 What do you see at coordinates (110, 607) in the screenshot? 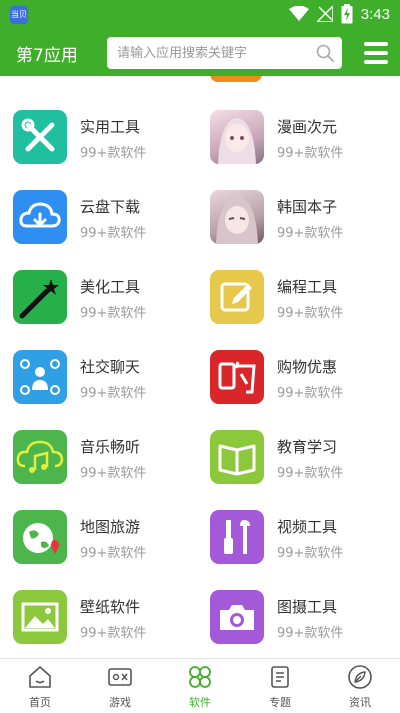
I see `category-name: 壁纸软件` at bounding box center [110, 607].